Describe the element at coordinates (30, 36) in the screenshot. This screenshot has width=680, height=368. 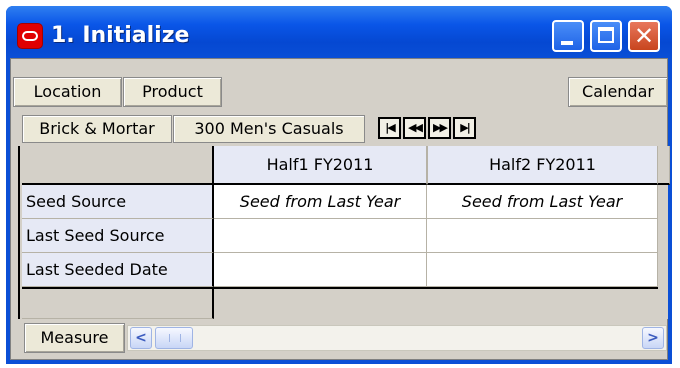
I see `oracle-logo-icon` at that location.